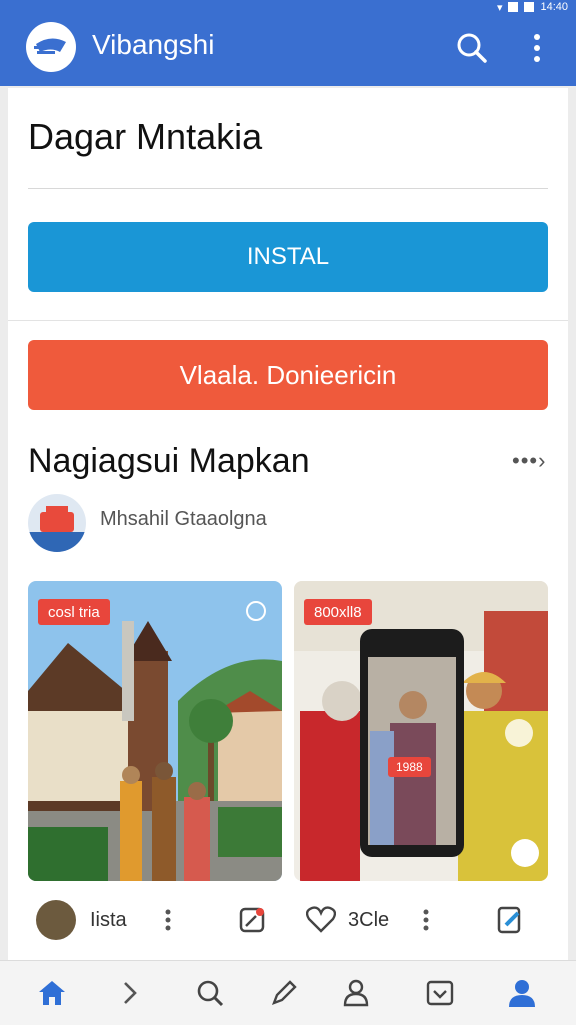  I want to click on primary-action-button: Vlaala. Donieericin, so click(288, 375).